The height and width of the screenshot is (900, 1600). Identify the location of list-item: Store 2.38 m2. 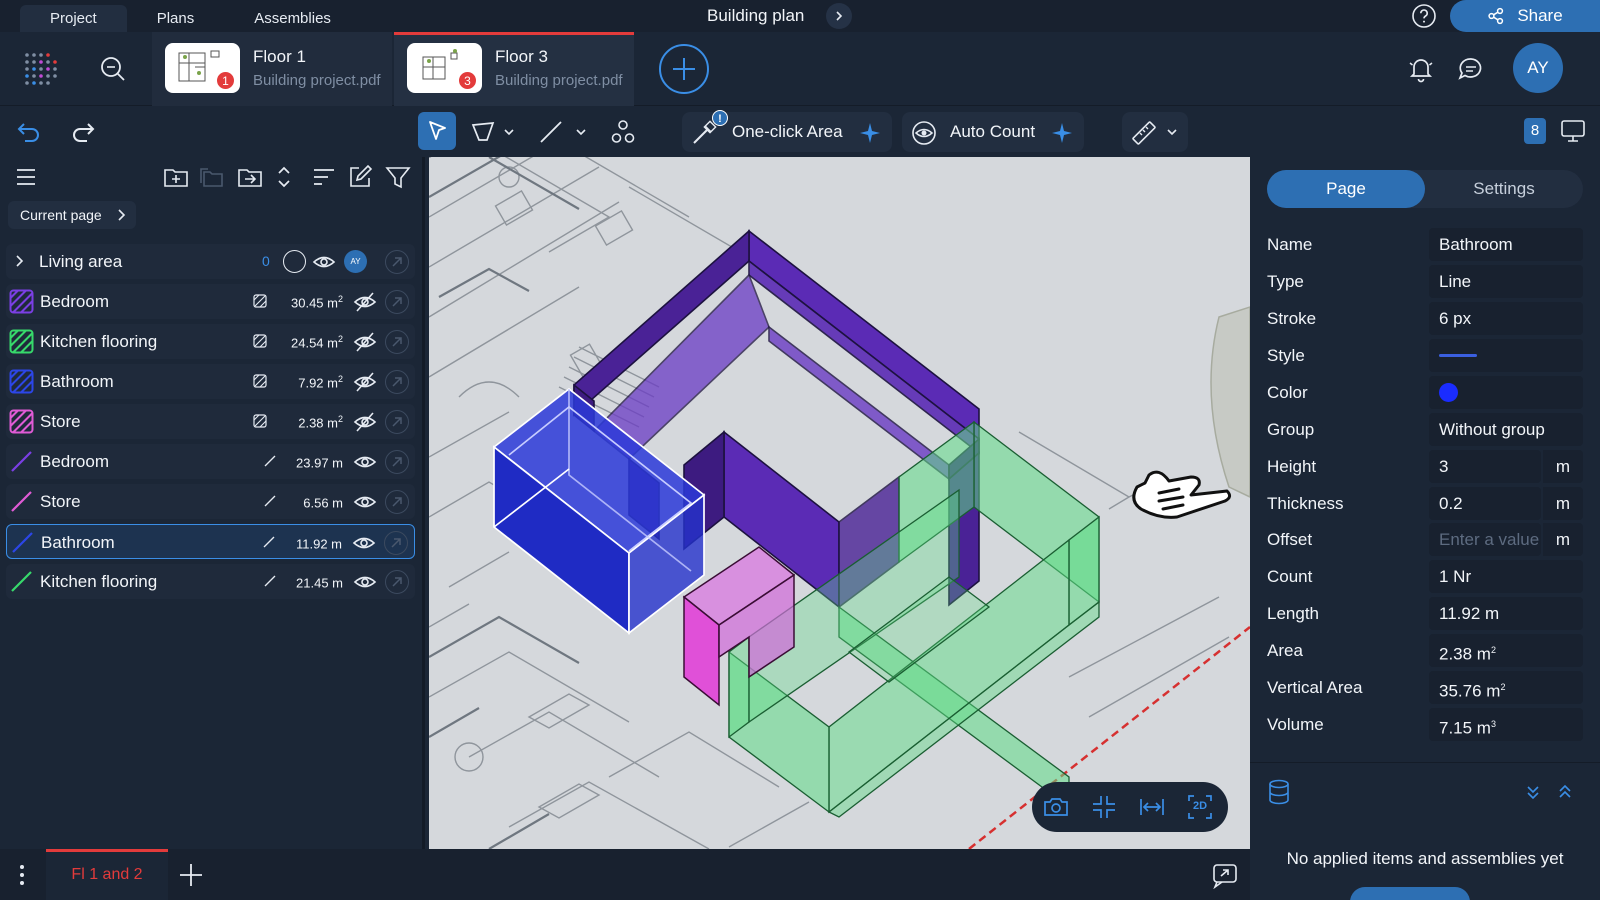
(210, 421).